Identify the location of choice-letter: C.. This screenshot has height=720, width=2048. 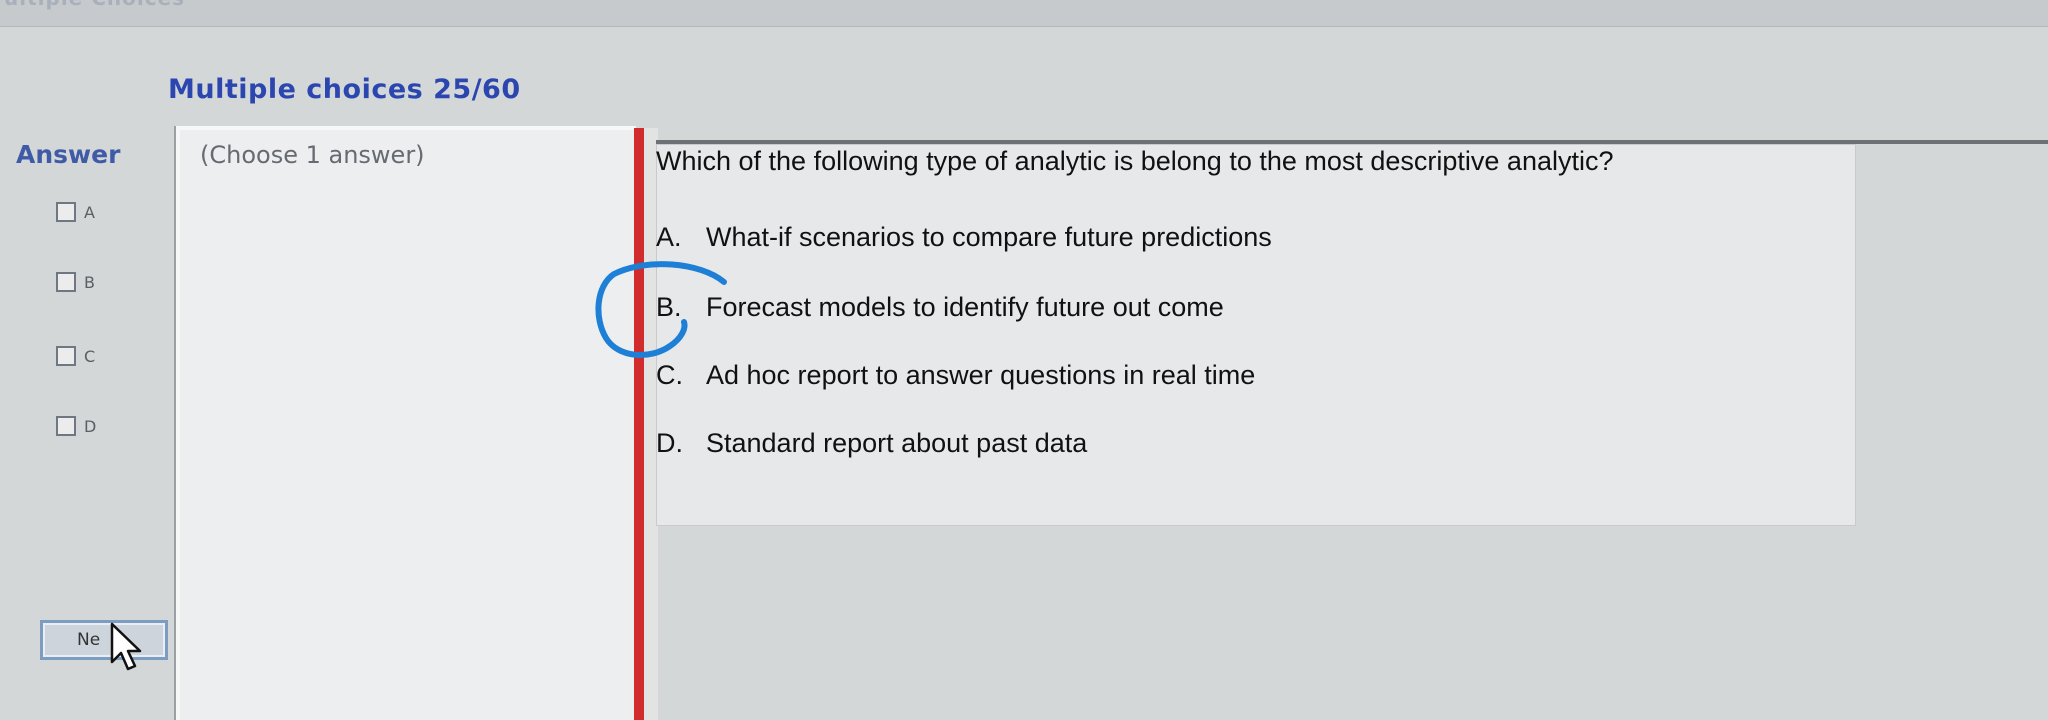
(669, 375).